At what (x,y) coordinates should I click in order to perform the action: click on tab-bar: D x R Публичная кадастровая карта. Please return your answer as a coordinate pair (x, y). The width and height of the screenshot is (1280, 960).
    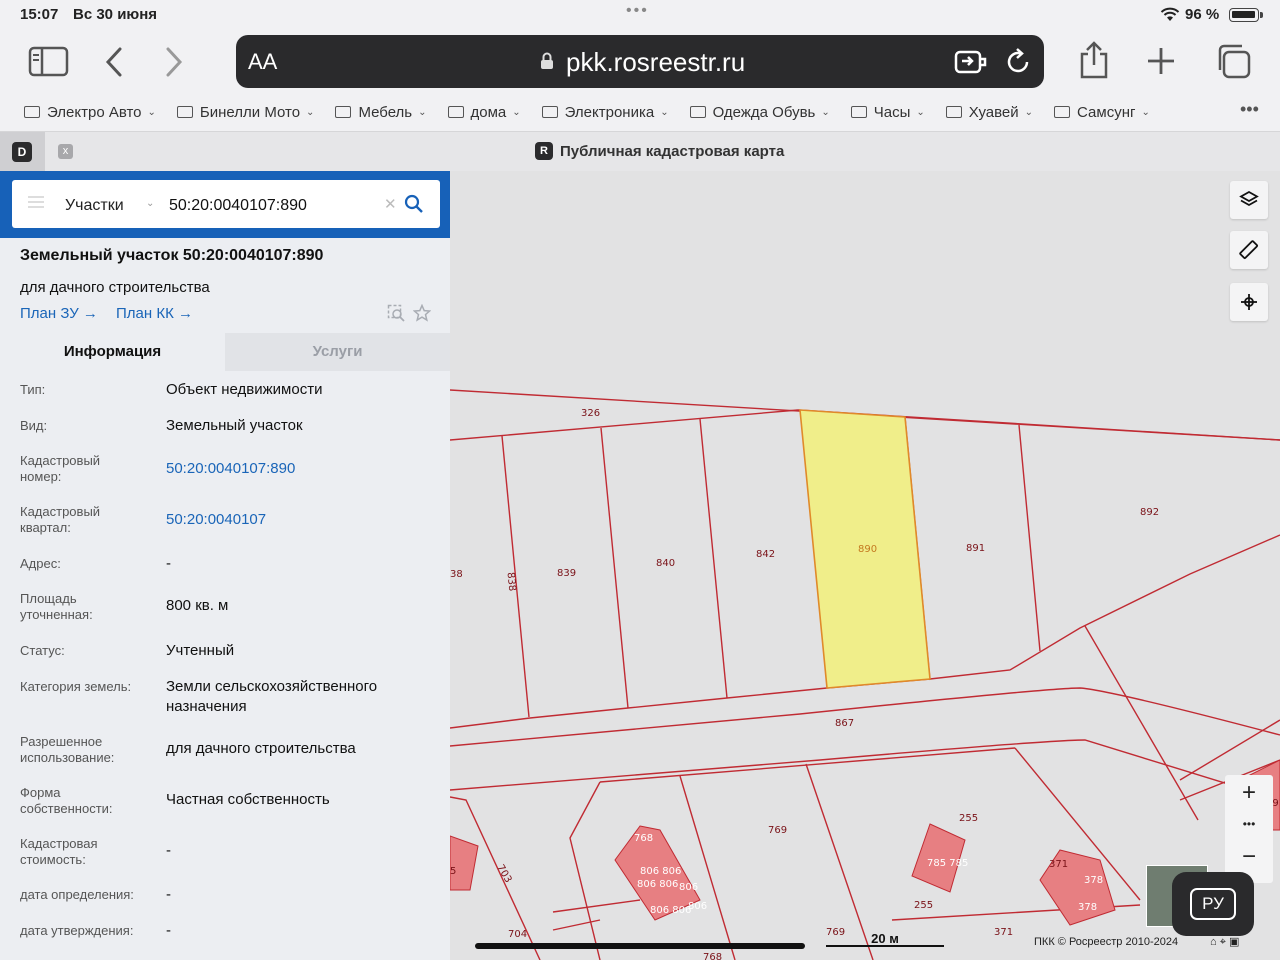
    Looking at the image, I should click on (640, 151).